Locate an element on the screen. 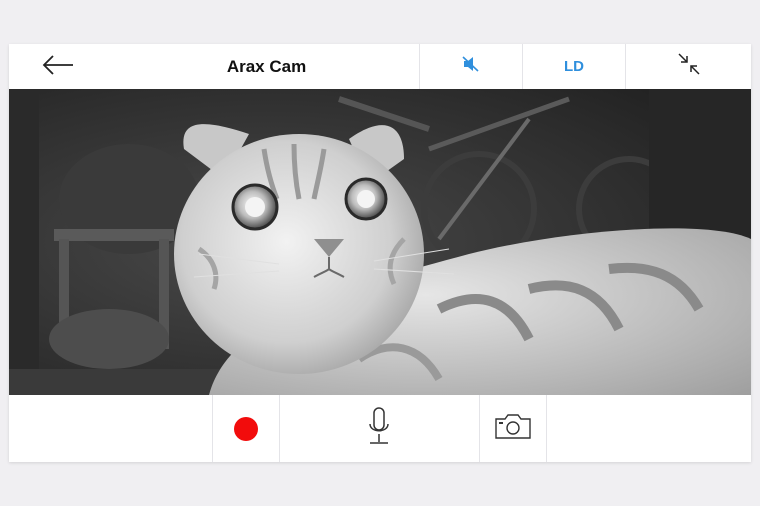 The width and height of the screenshot is (760, 506). speaker-muted-icon is located at coordinates (471, 66).